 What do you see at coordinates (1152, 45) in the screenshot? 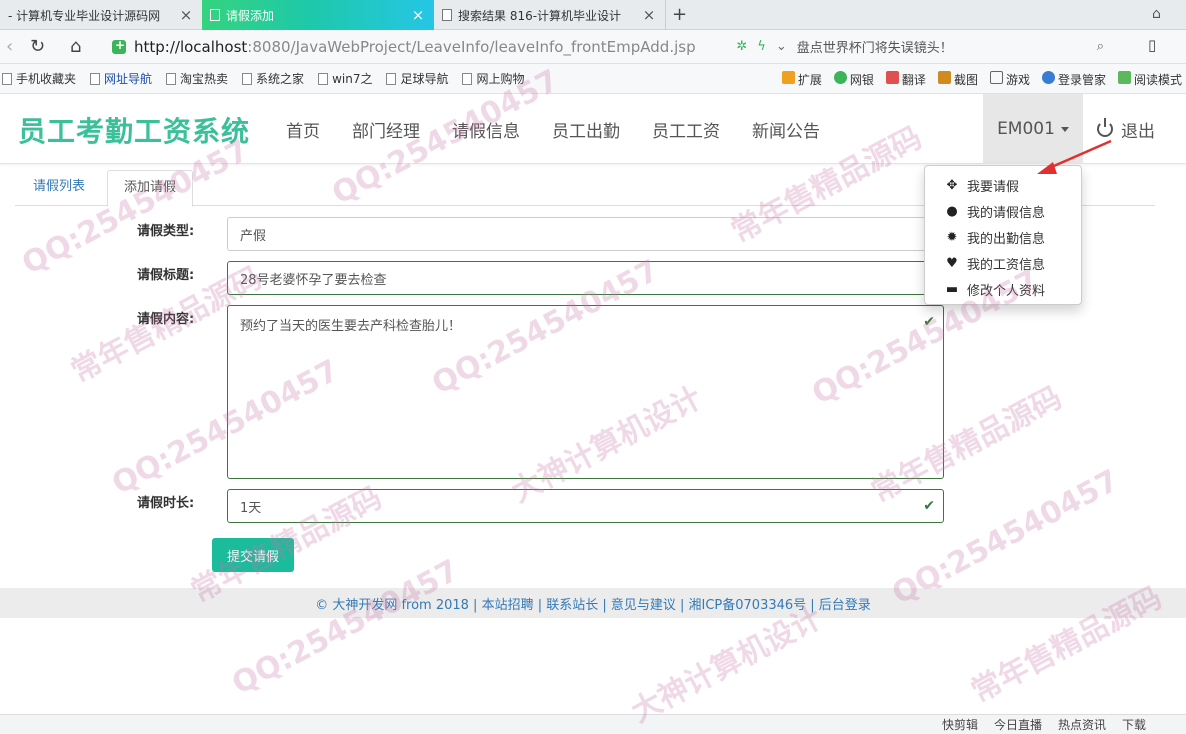
I see `phone-icon: ▯` at bounding box center [1152, 45].